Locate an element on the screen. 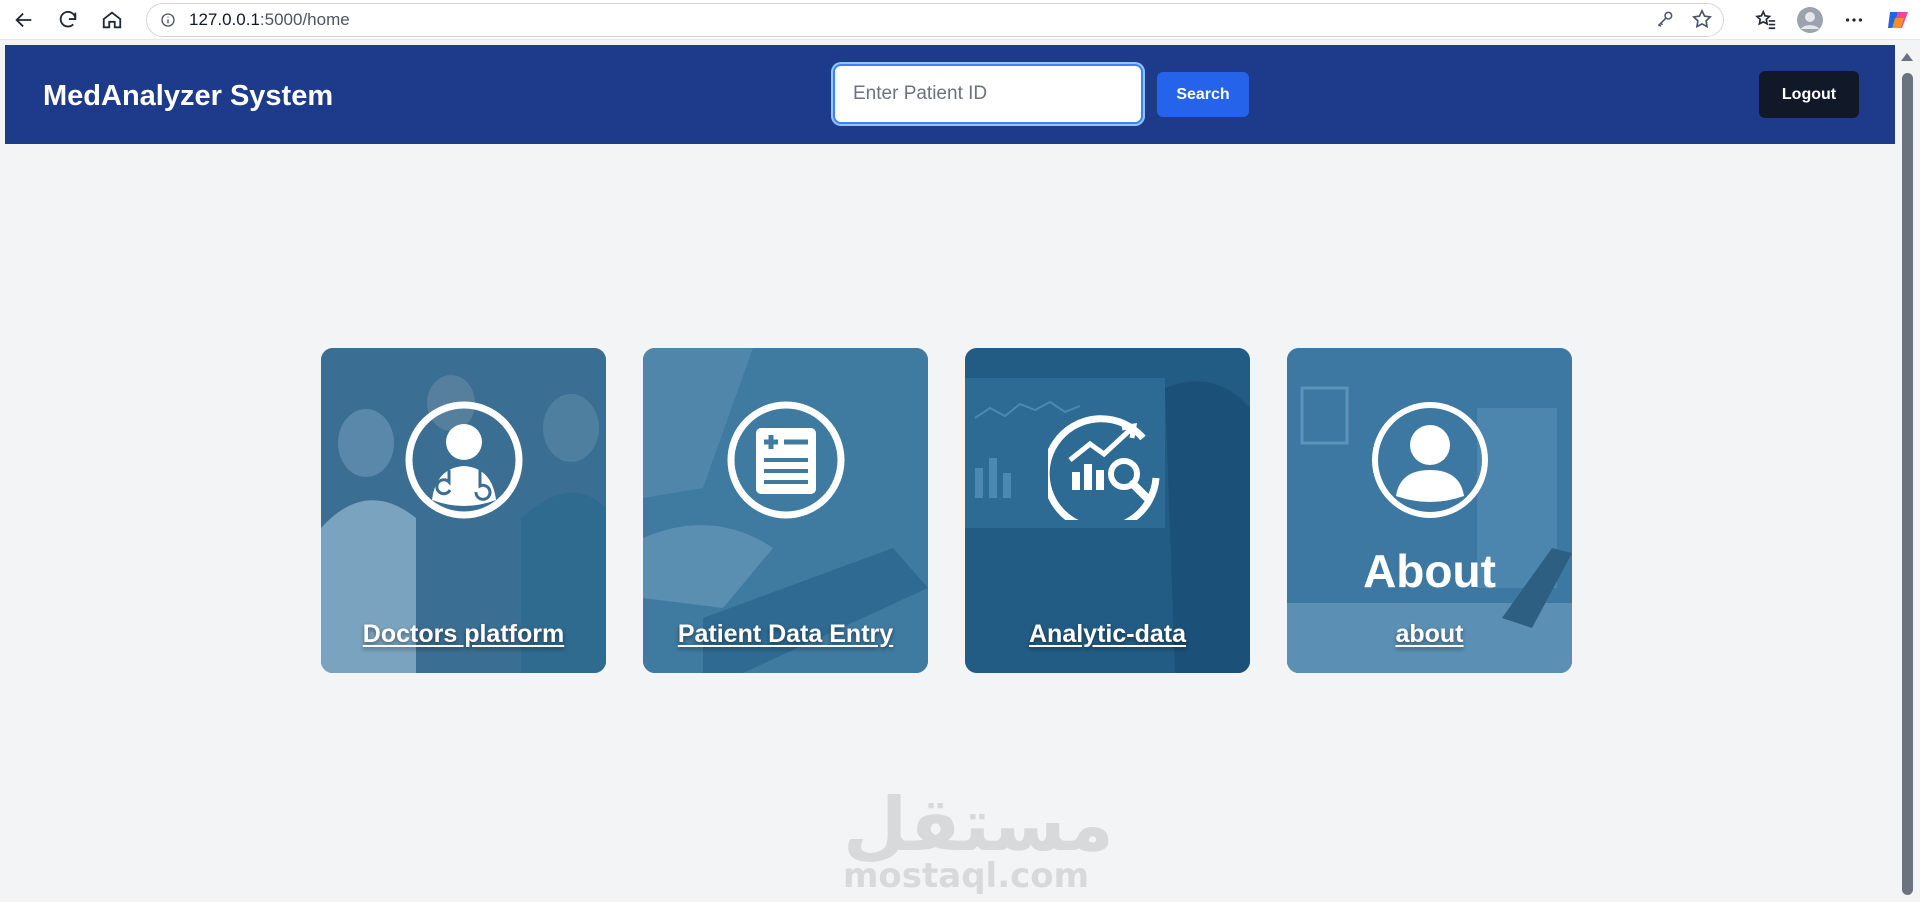 The height and width of the screenshot is (902, 1920). more-options-icon is located at coordinates (1854, 20).